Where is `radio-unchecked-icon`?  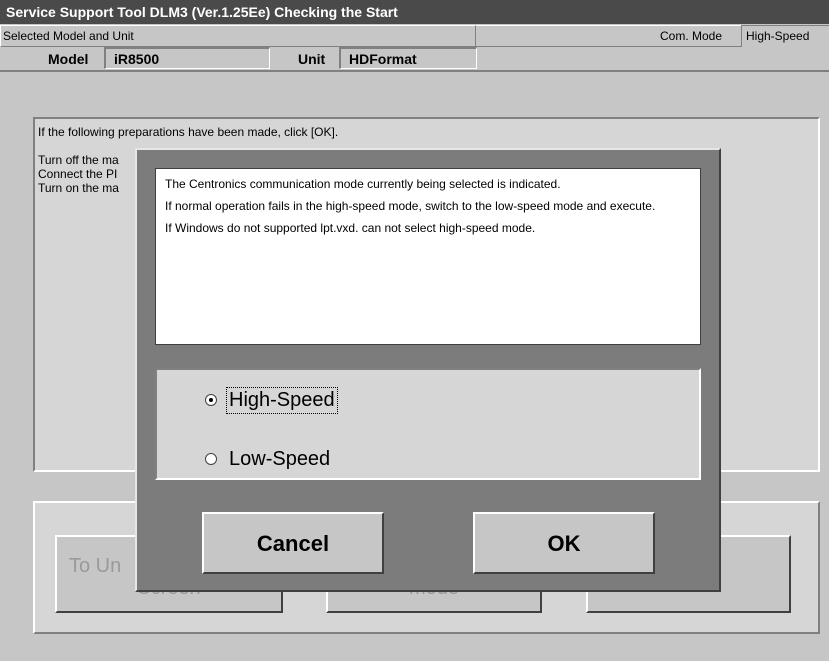
radio-unchecked-icon is located at coordinates (211, 459).